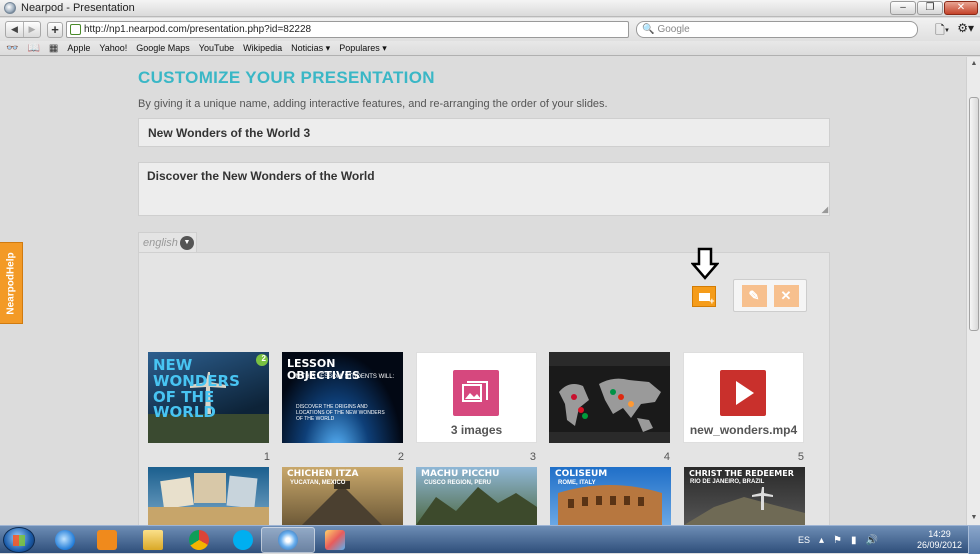 The height and width of the screenshot is (554, 980). I want to click on slide-7-caption: MACHU PICCHU, so click(460, 474).